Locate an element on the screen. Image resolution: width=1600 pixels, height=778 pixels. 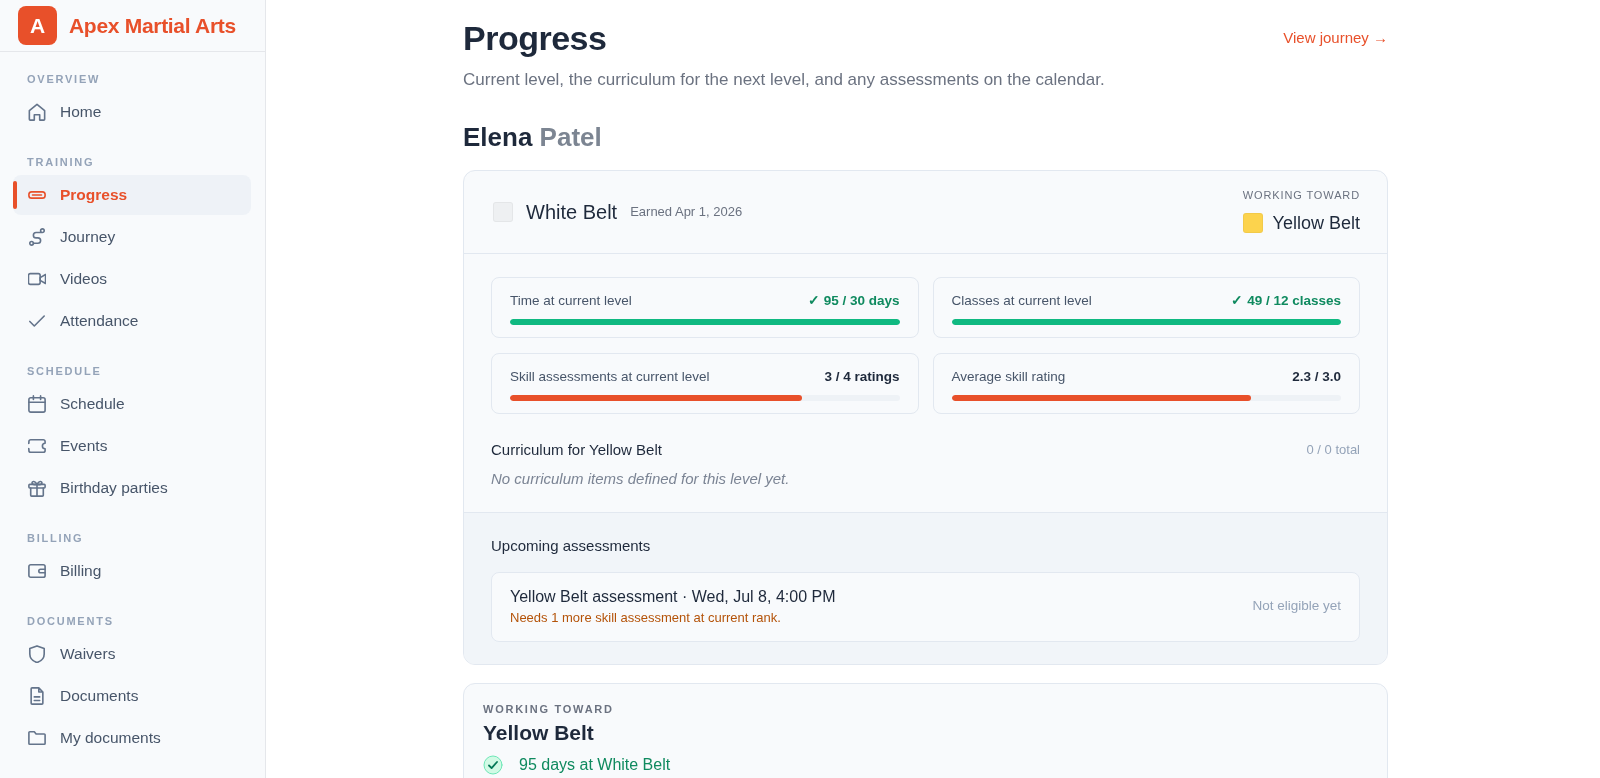
upcoming-title: Upcoming assessments is located at coordinates (571, 546).